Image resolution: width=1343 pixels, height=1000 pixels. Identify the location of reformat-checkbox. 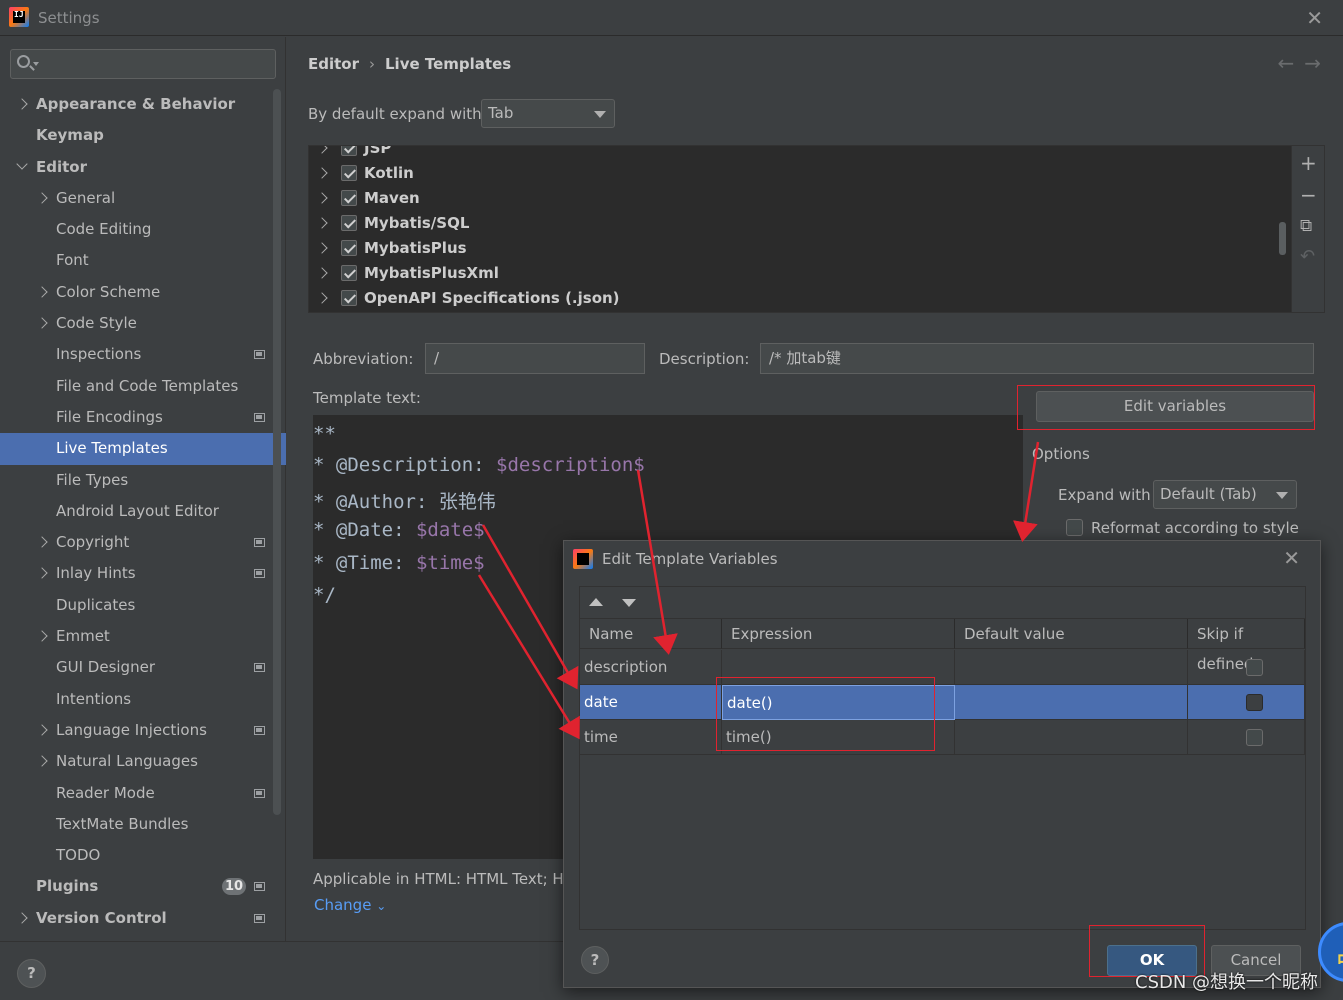
(1074, 527).